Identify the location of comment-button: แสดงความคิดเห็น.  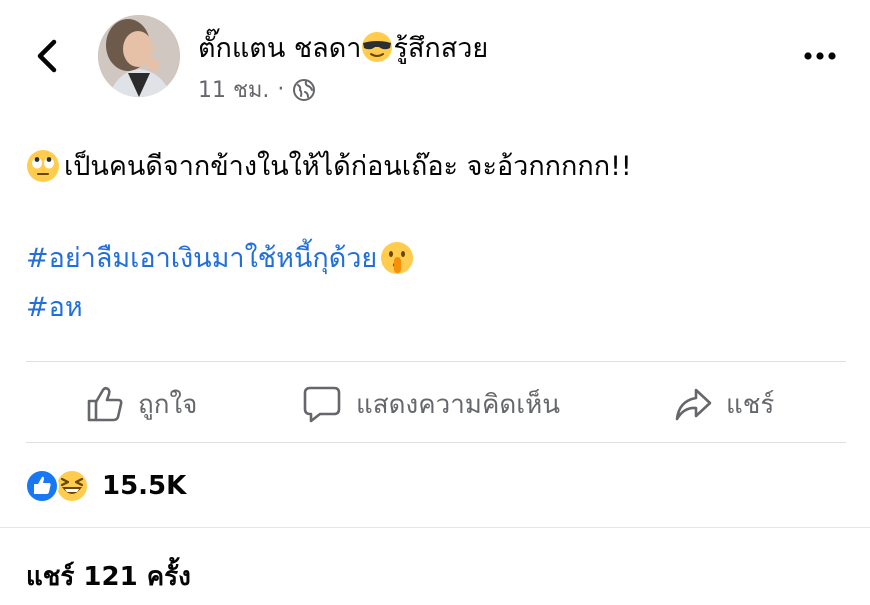
(431, 404).